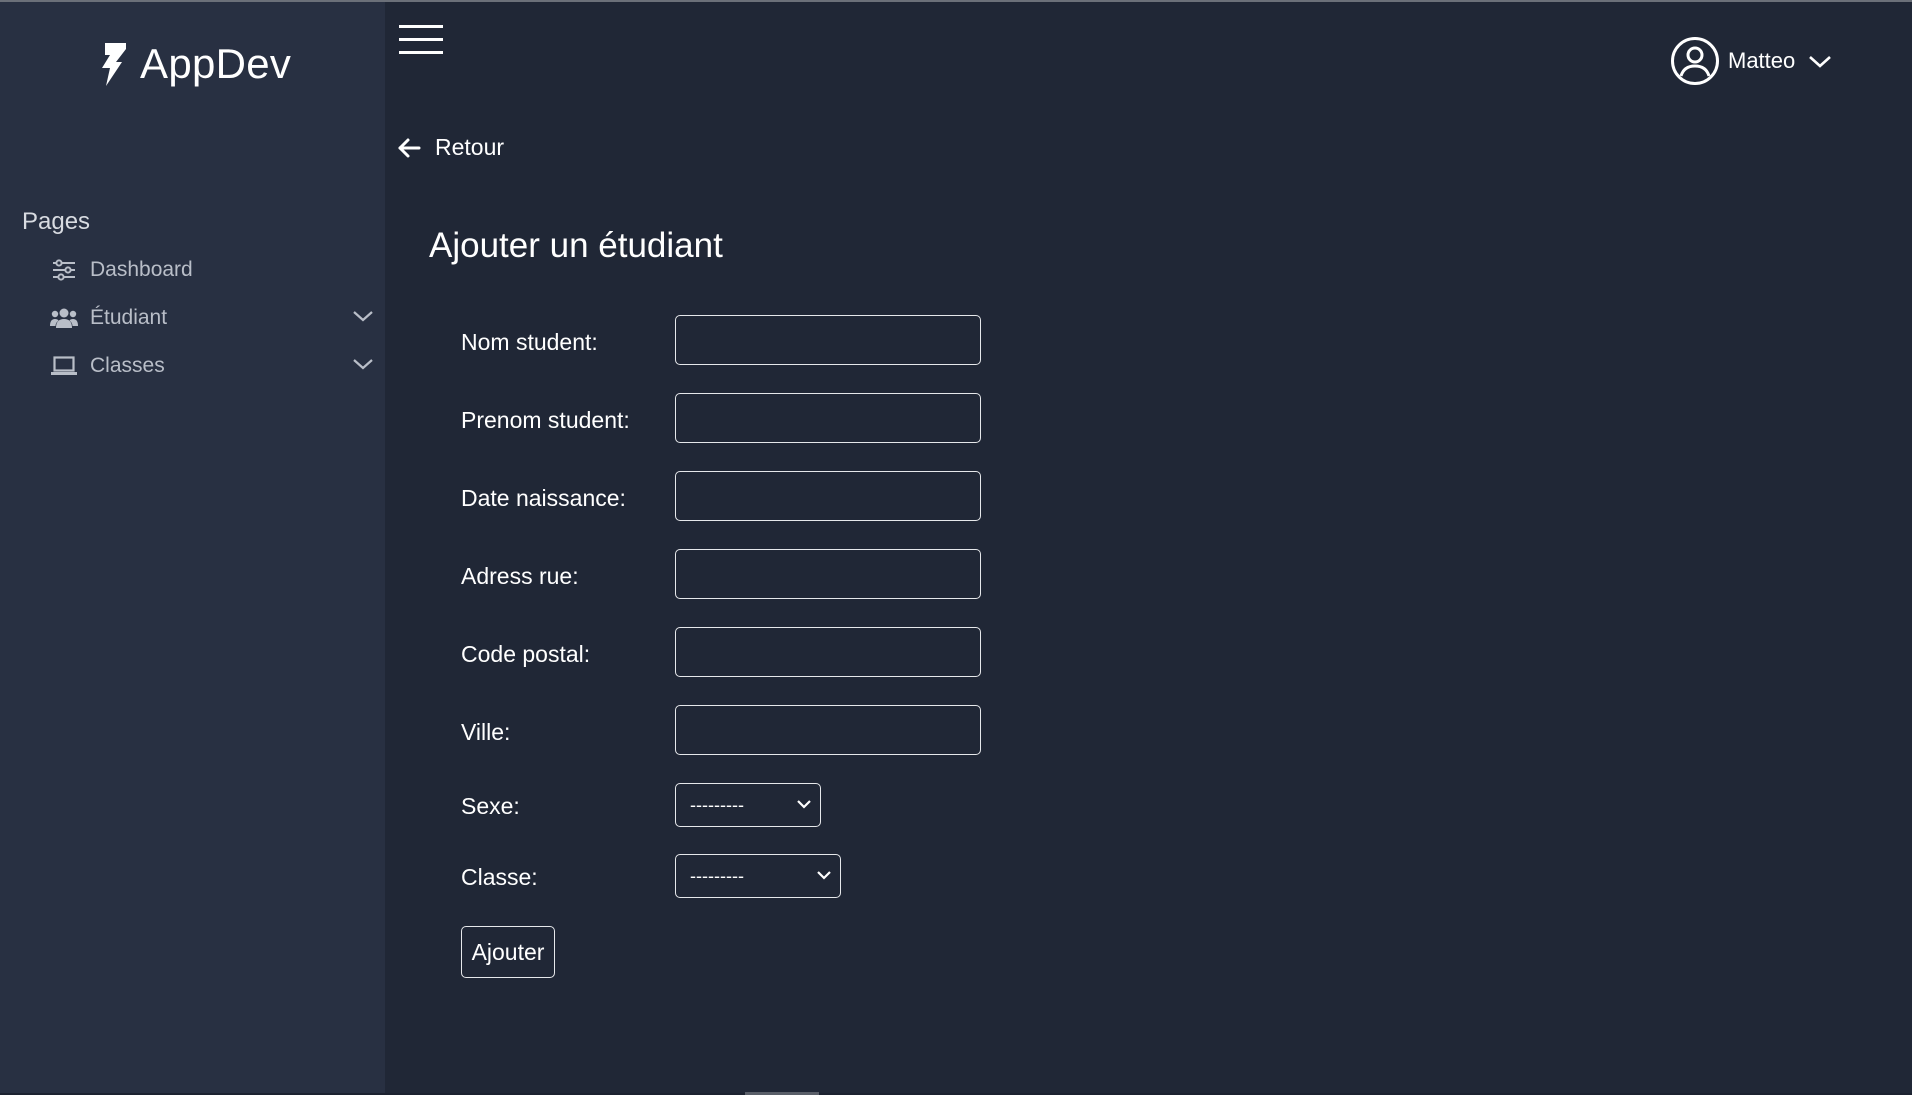 Image resolution: width=1912 pixels, height=1095 pixels. I want to click on sexe-select: ---------, so click(748, 805).